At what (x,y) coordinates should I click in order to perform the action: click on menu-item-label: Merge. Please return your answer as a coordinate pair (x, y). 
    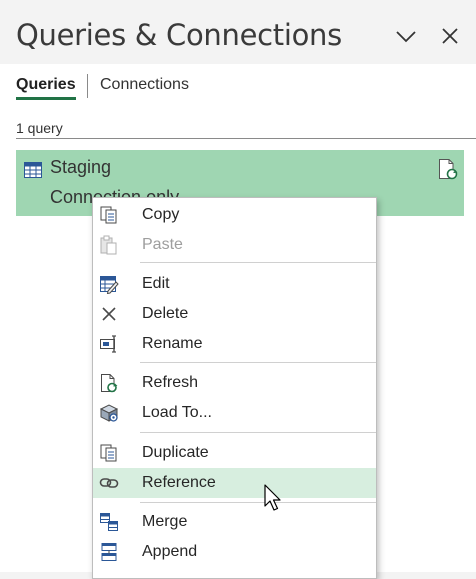
    Looking at the image, I should click on (165, 521).